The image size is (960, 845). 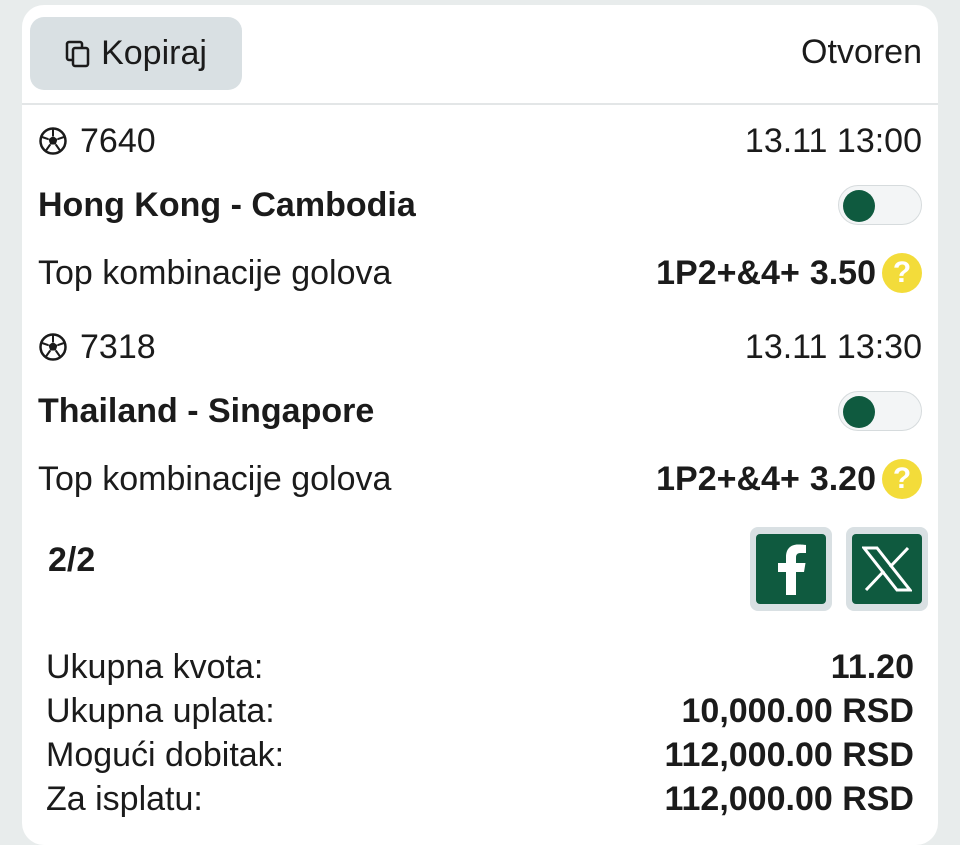 I want to click on x-icon, so click(x=887, y=569).